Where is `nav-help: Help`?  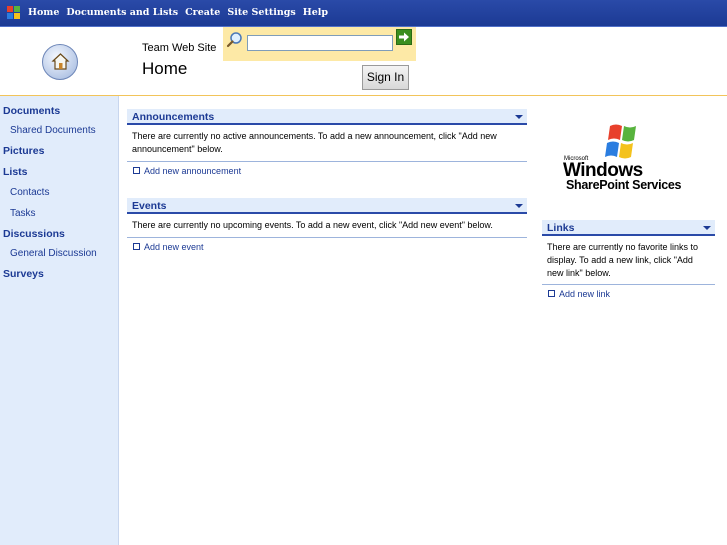
nav-help: Help is located at coordinates (315, 12).